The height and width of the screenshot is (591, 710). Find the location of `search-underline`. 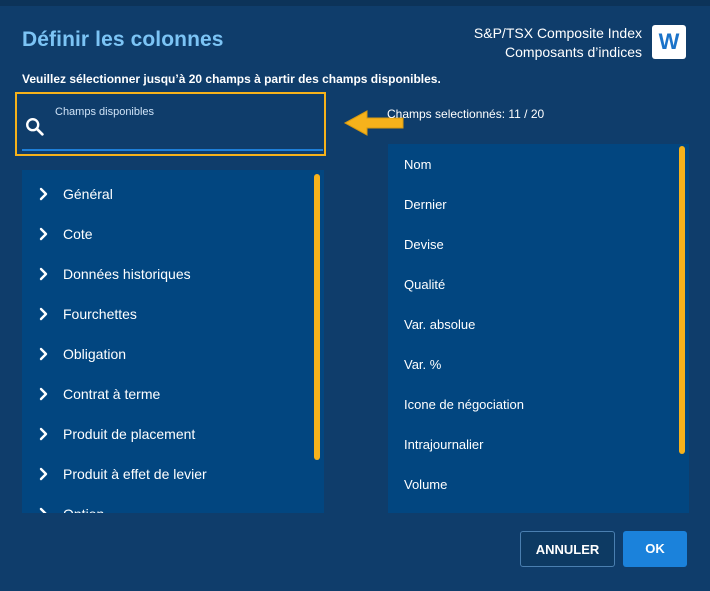

search-underline is located at coordinates (172, 150).